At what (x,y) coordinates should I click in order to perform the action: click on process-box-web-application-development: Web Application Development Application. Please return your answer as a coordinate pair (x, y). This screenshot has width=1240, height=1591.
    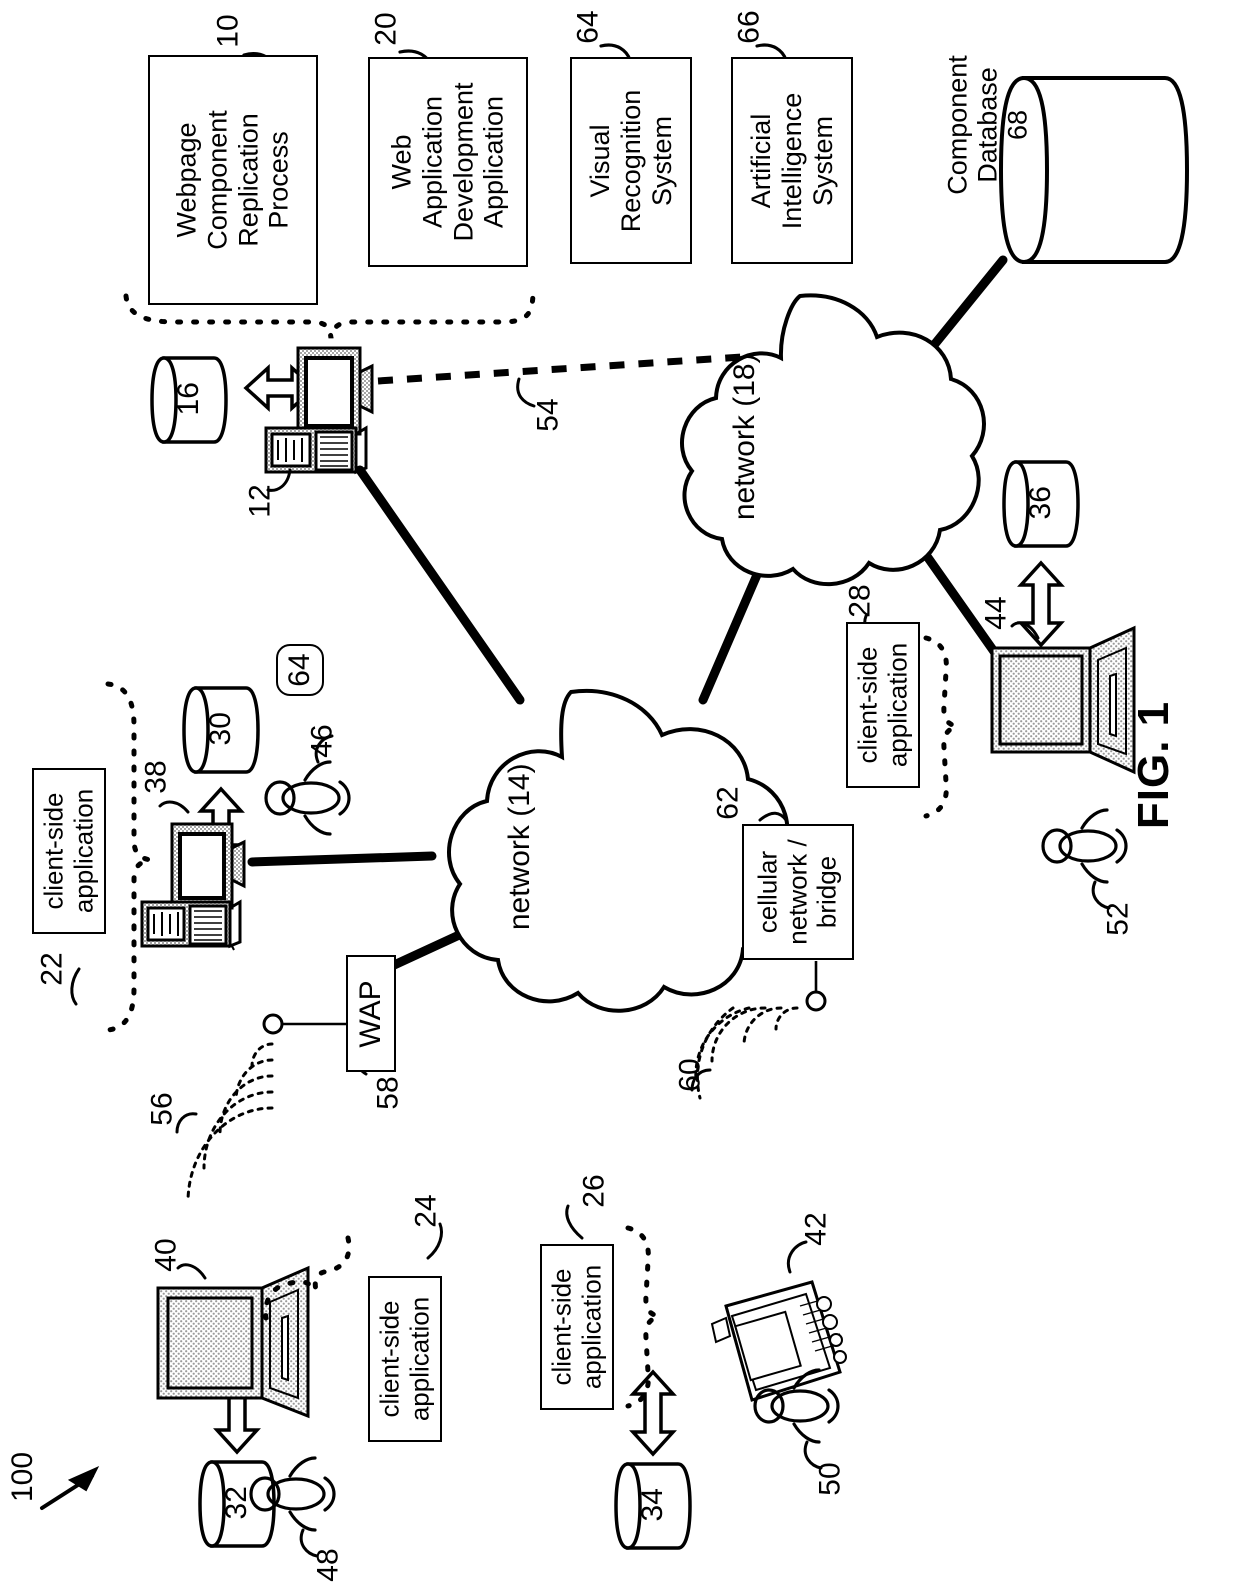
    Looking at the image, I should click on (448, 162).